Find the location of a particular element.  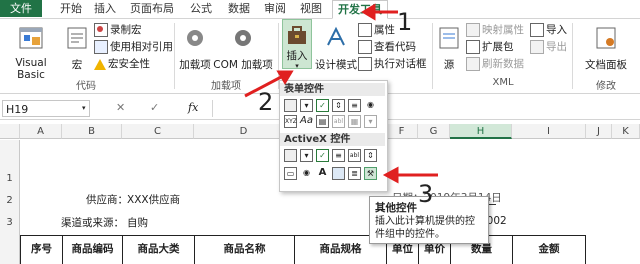

tab-view: 视图 is located at coordinates (311, 8).